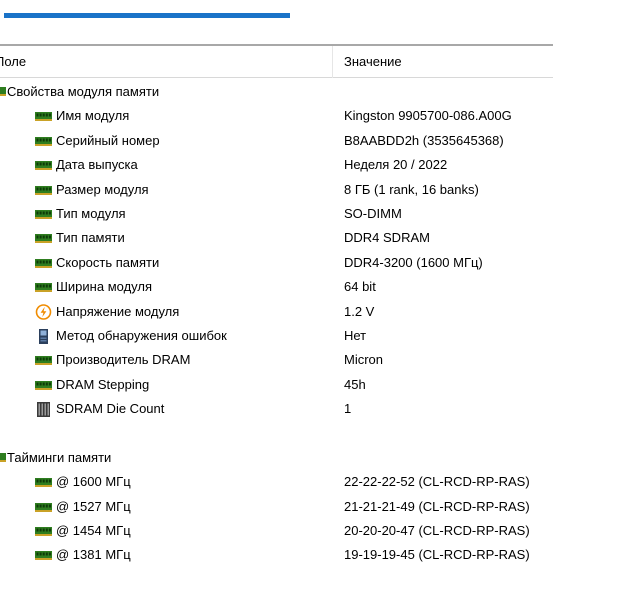 This screenshot has width=627, height=591. I want to click on property-value: 21-21-21-49 (CL-RCD-RP-RAS), so click(437, 506).